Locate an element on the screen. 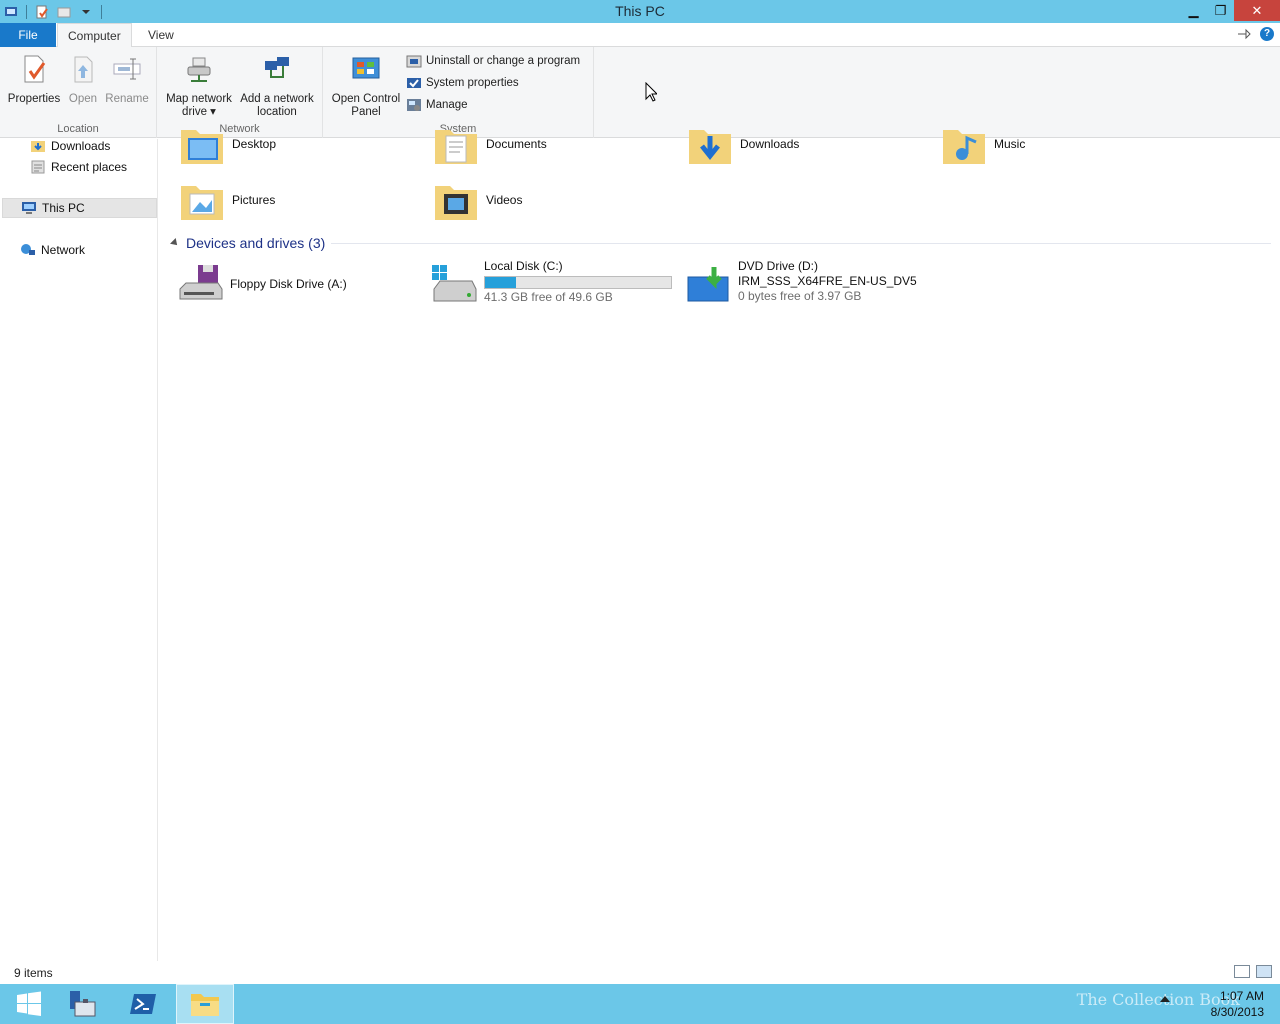 The image size is (1280, 1024). dvd-free-space: 0 bytes free of 3.97 GB is located at coordinates (800, 296).